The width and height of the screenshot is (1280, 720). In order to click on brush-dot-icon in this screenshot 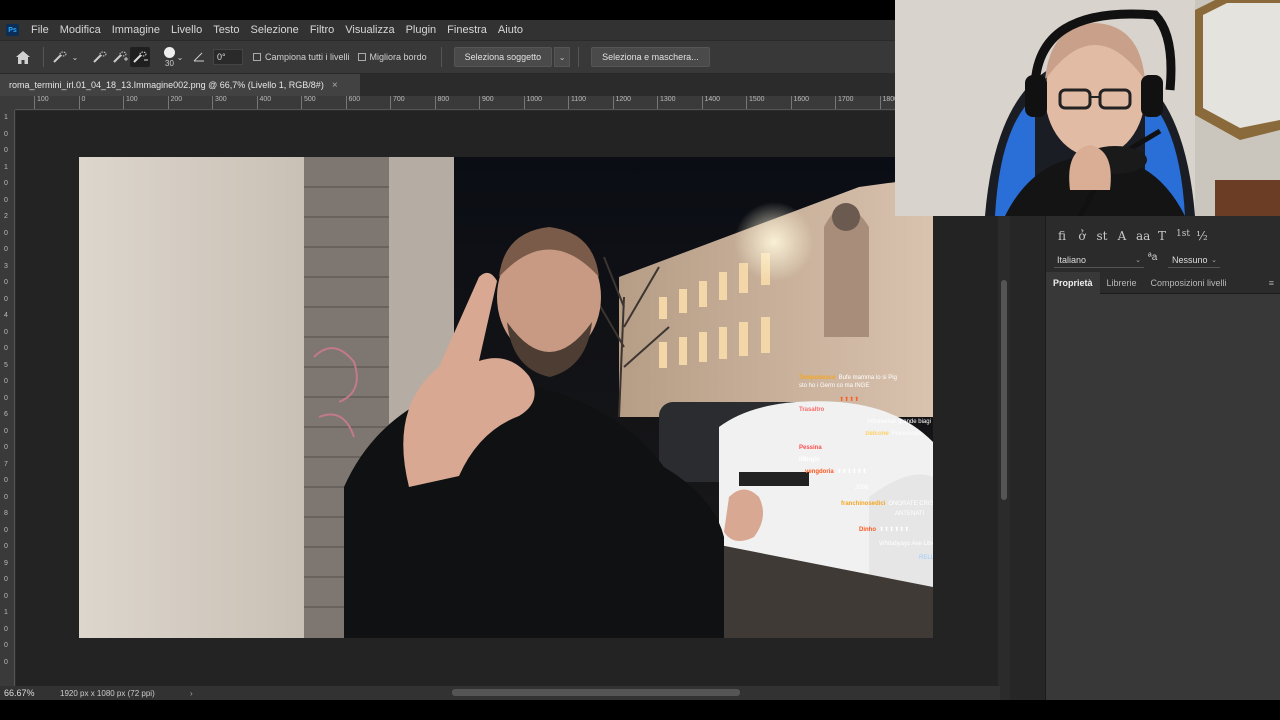, I will do `click(169, 52)`.